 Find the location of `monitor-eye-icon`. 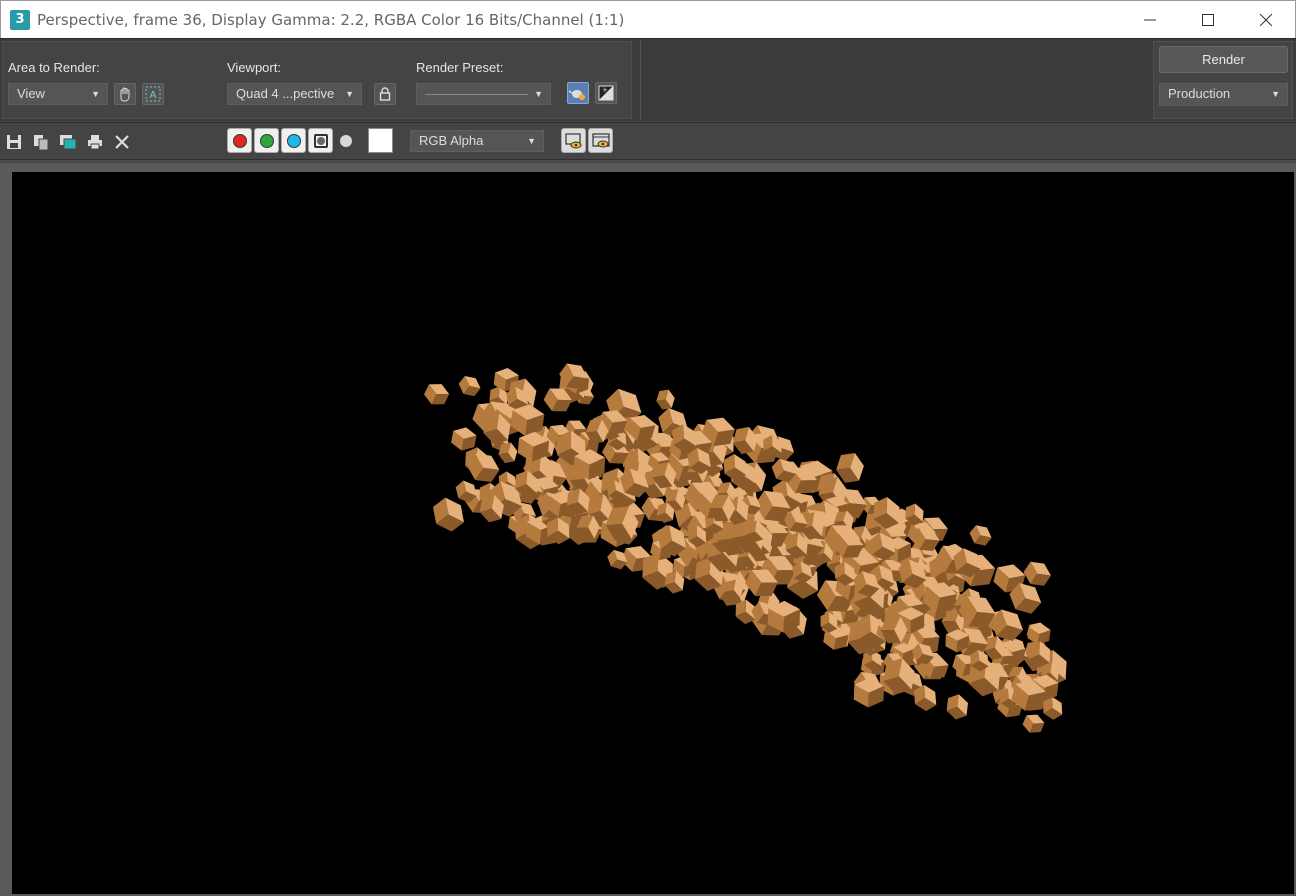

monitor-eye-icon is located at coordinates (572, 140).